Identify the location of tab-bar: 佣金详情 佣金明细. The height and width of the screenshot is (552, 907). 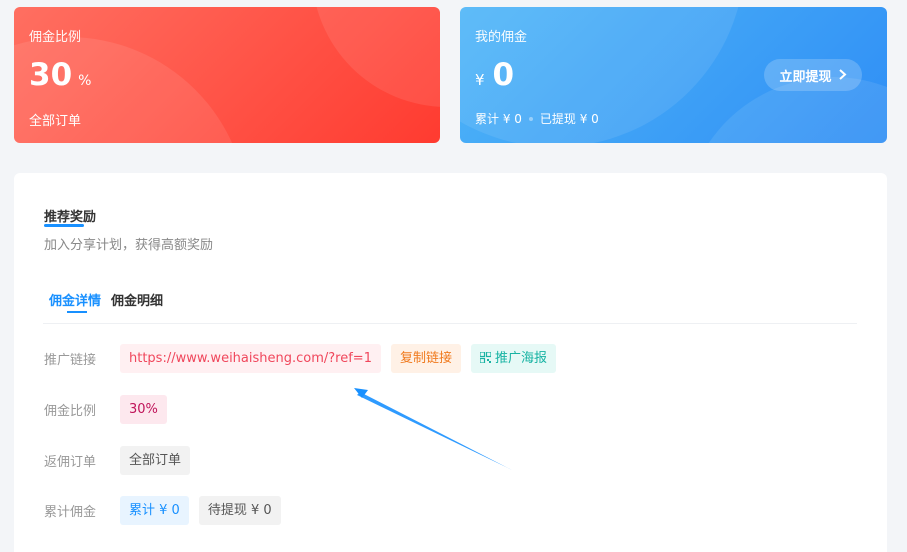
(108, 301).